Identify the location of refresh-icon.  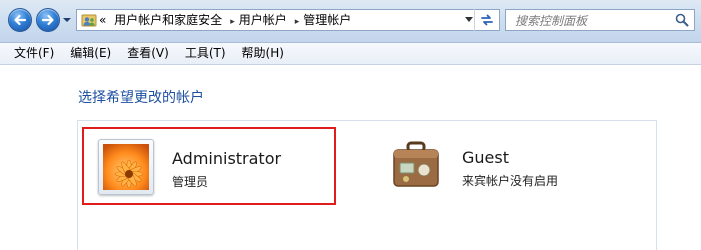
(486, 20).